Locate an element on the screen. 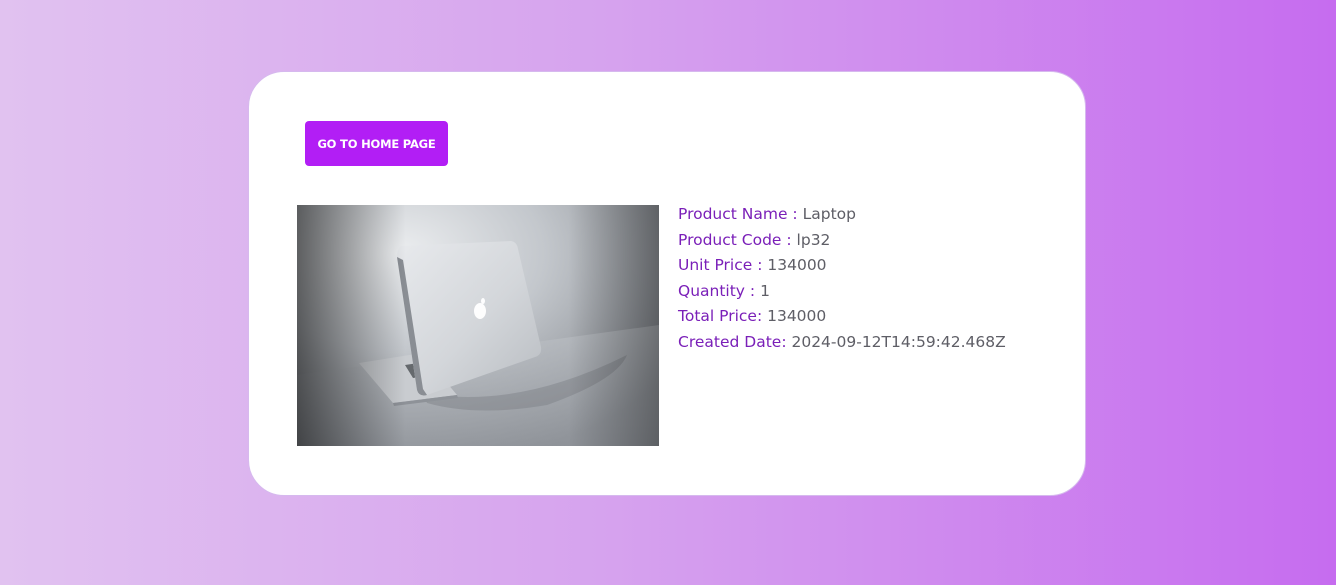 Image resolution: width=1336 pixels, height=585 pixels. created-date-row: Created Date: 2024-09-12T14:59:42.468Z is located at coordinates (842, 343).